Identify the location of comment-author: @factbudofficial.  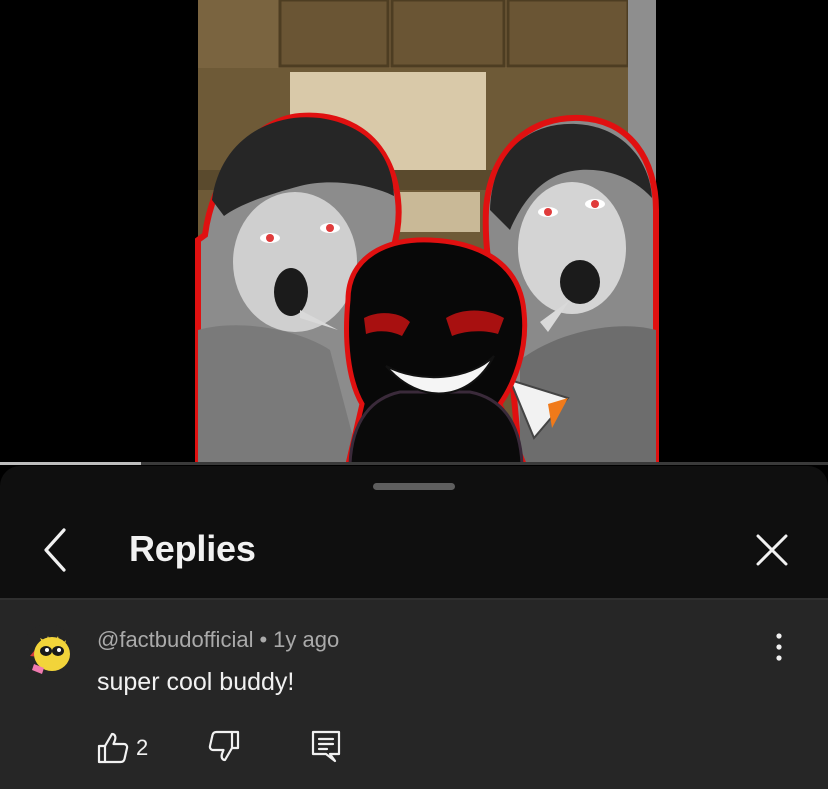
(175, 639).